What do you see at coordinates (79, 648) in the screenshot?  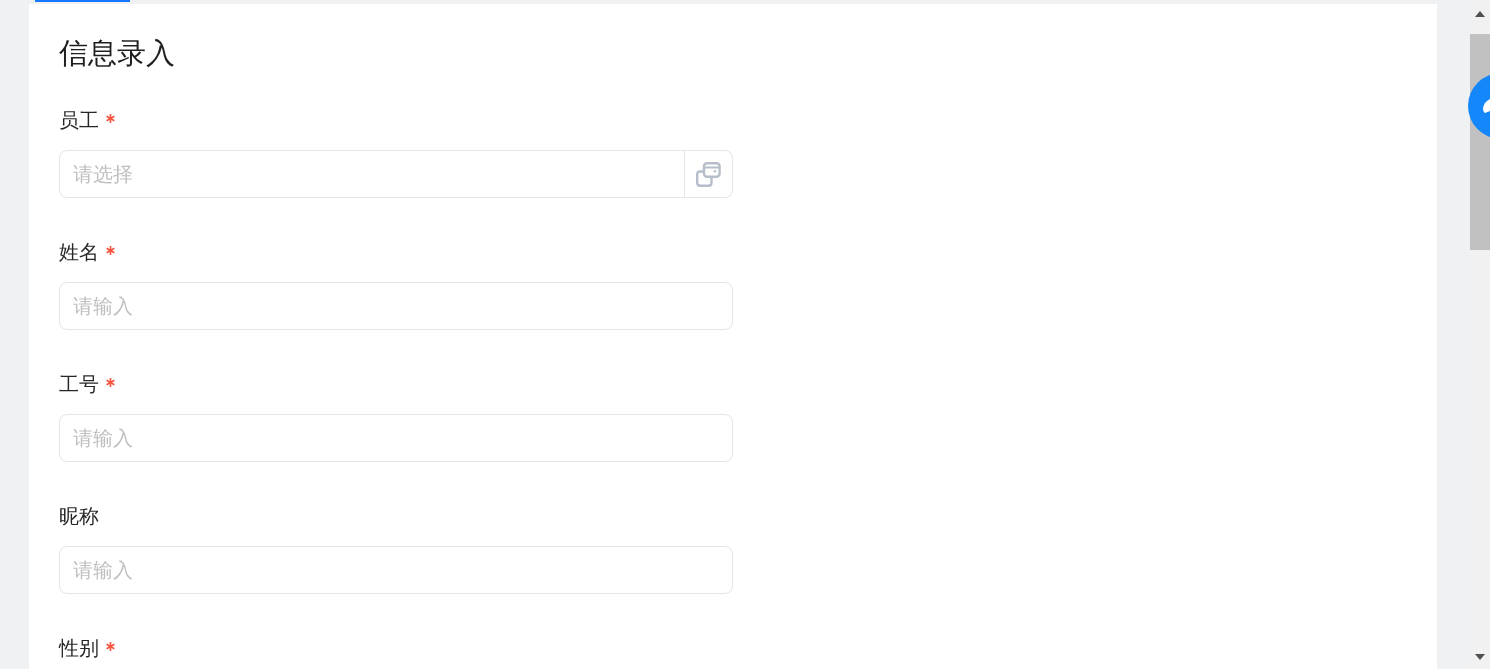 I see `field-label: 性别` at bounding box center [79, 648].